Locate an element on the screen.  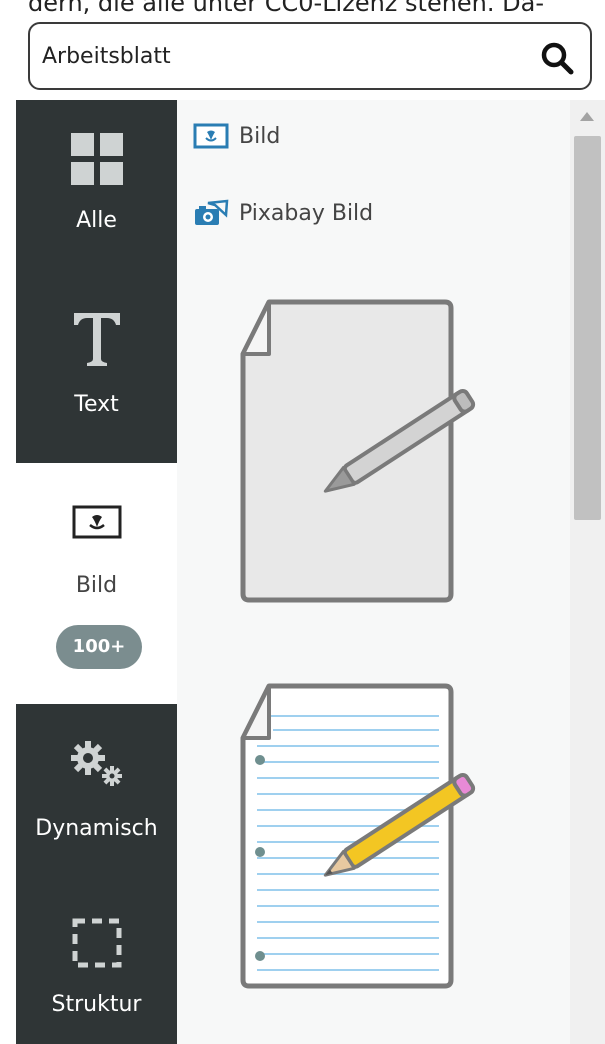
category-bild: Bild 100+ is located at coordinates (96, 583).